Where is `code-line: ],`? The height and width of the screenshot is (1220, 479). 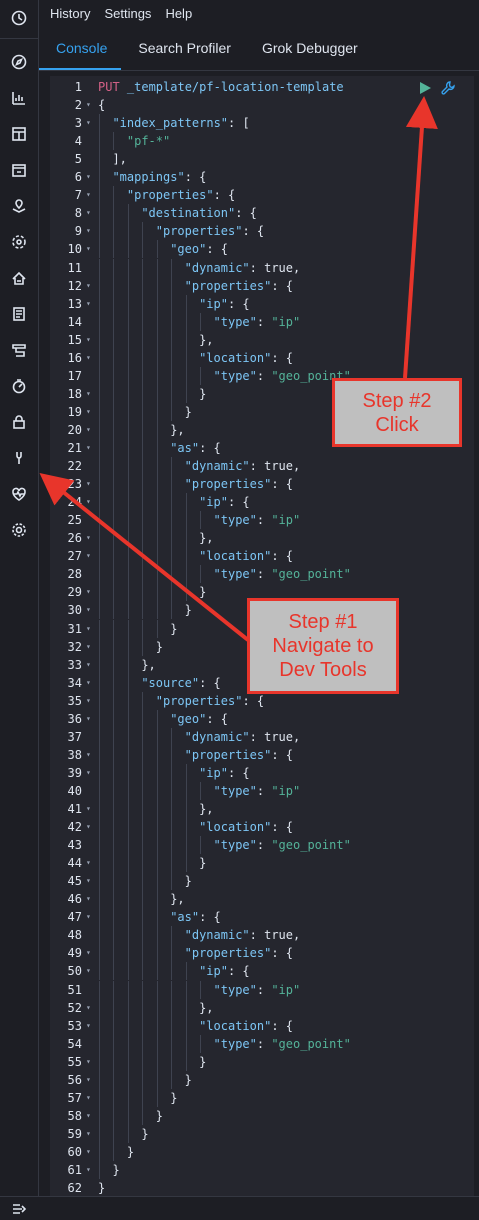
code-line: ], is located at coordinates (119, 159).